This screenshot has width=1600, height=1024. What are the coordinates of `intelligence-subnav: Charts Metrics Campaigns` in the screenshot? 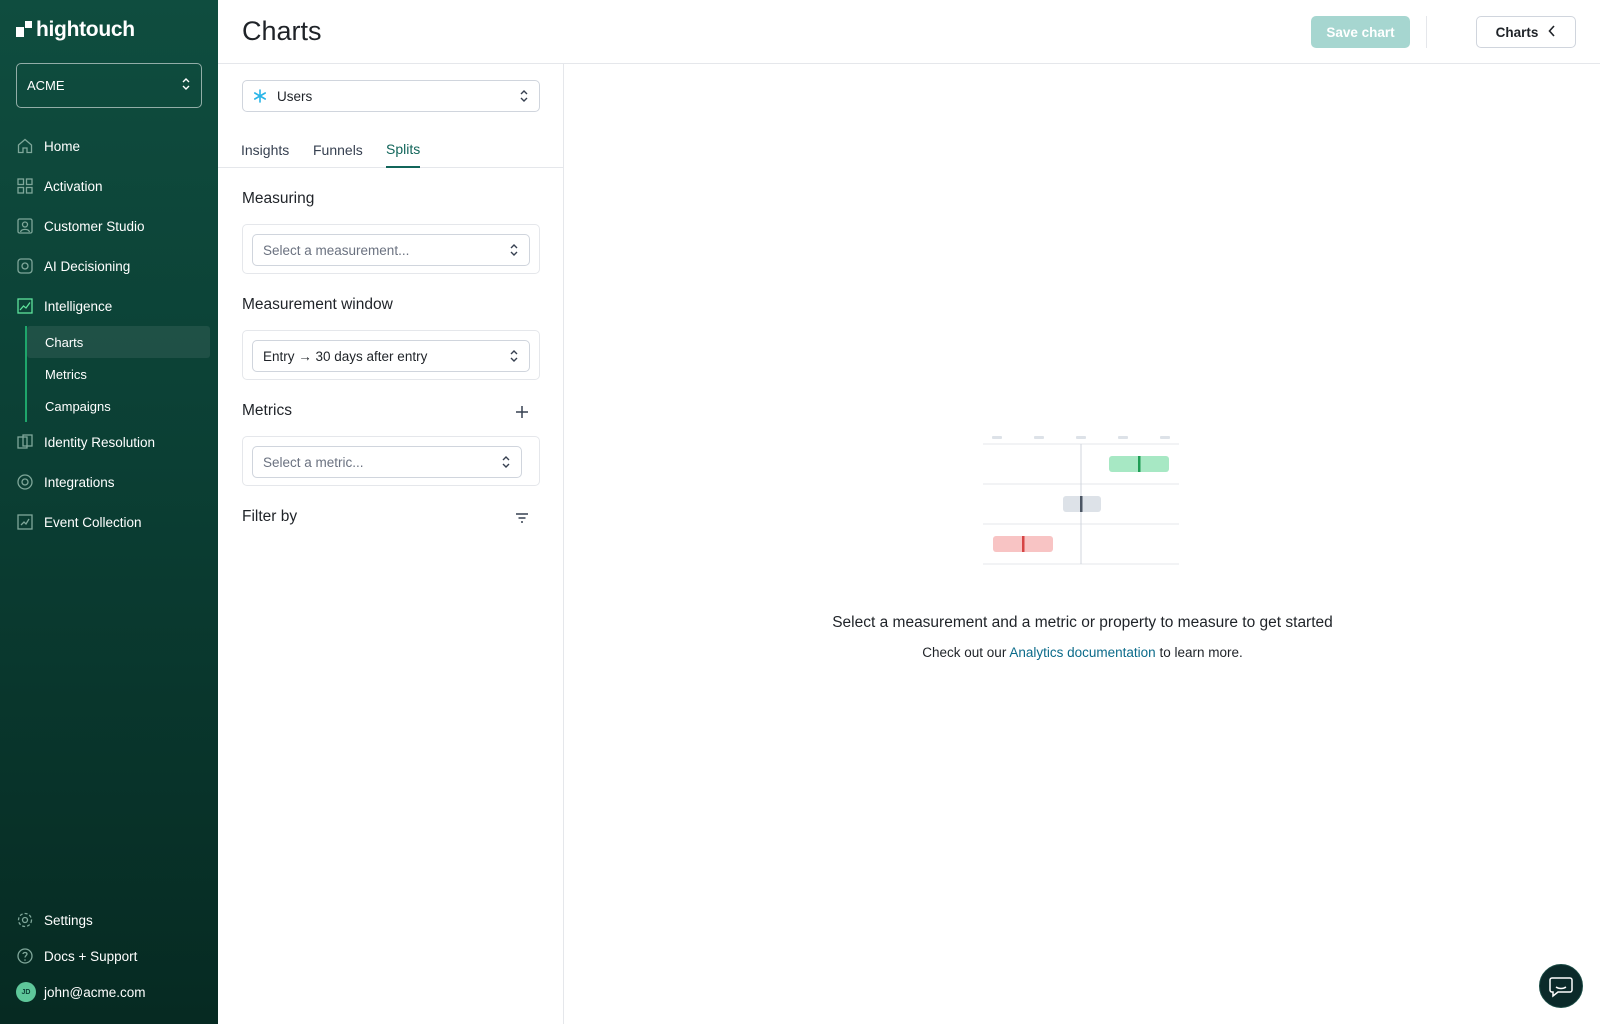 It's located at (121, 374).